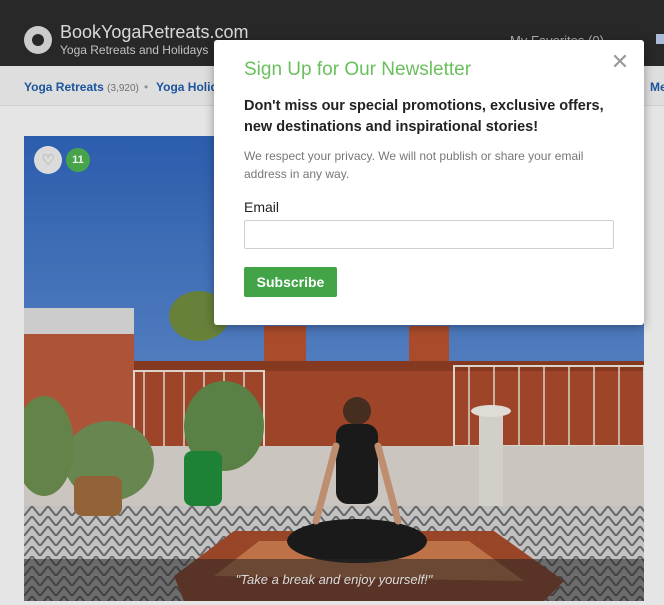 The width and height of the screenshot is (664, 605). What do you see at coordinates (358, 69) in the screenshot?
I see `modal-title: Sign Up for Our Newsletter` at bounding box center [358, 69].